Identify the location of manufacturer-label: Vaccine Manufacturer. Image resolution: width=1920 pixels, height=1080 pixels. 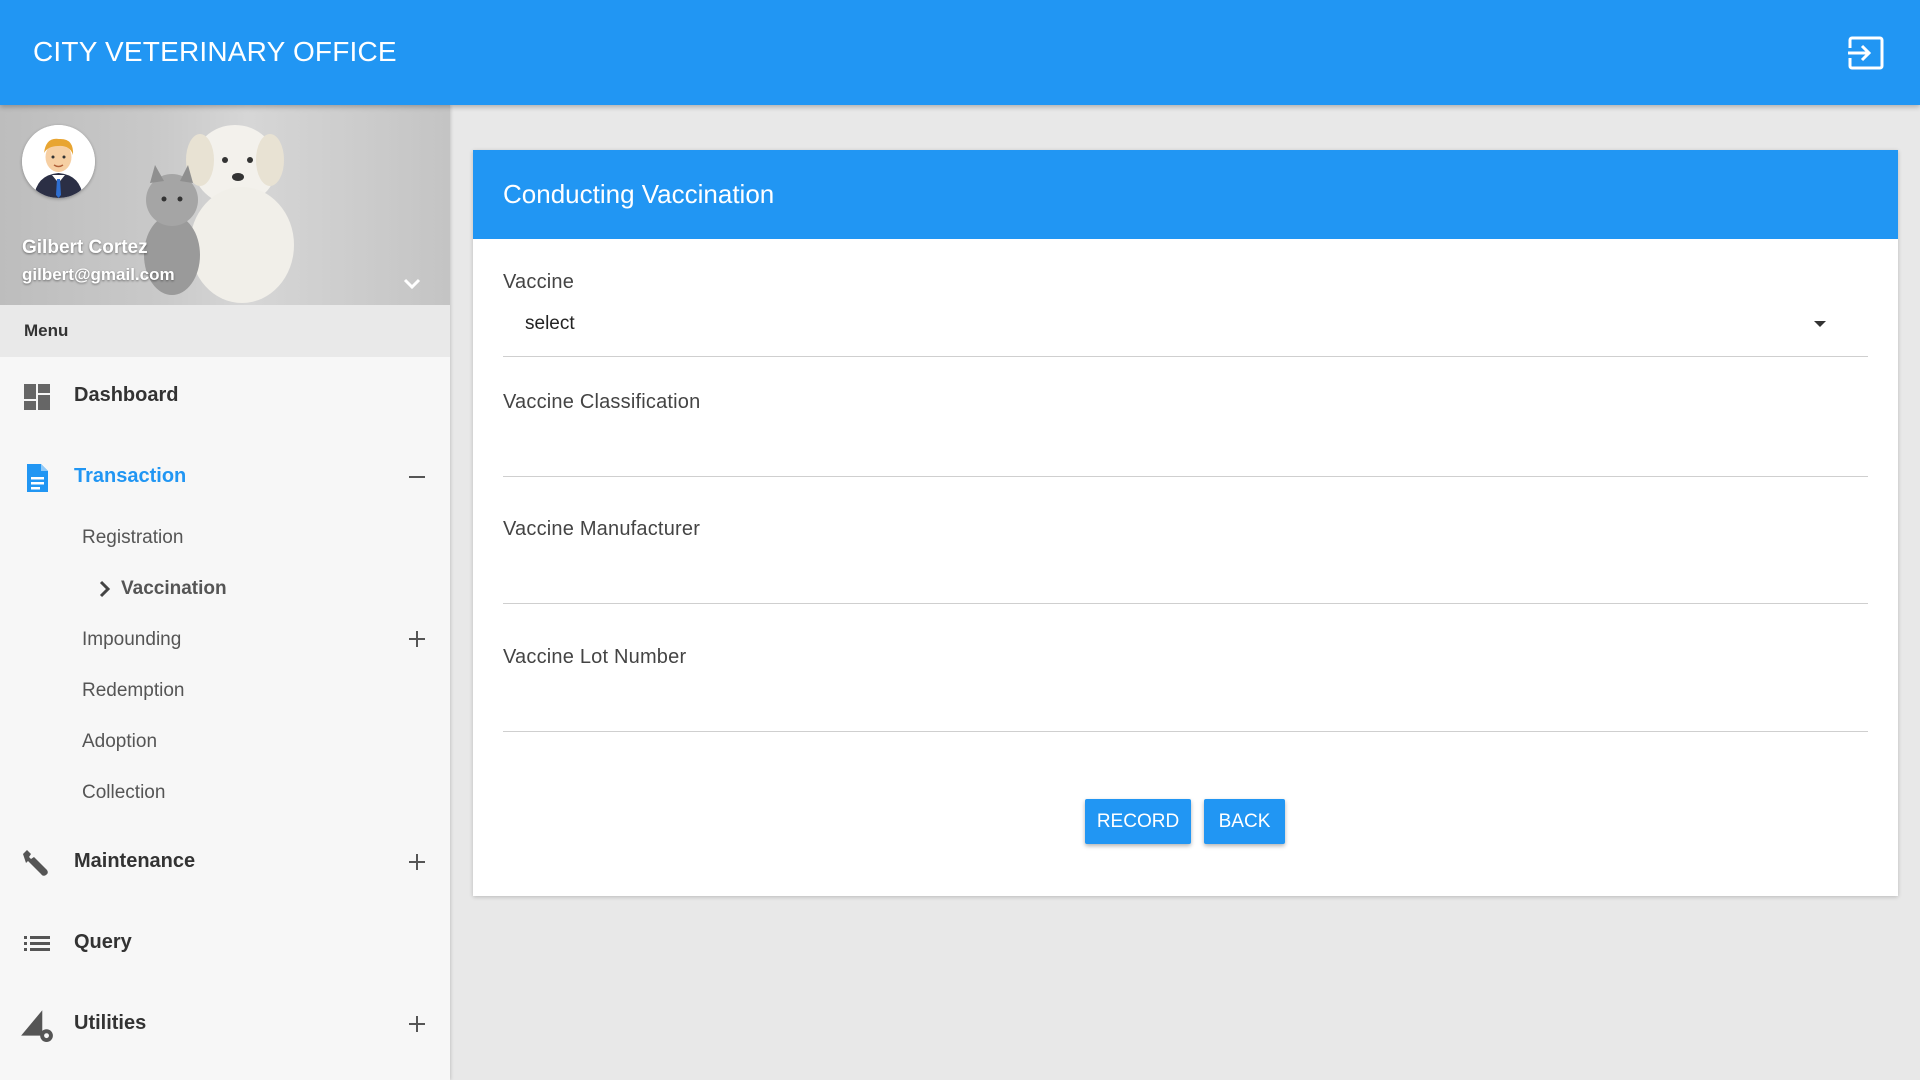
(602, 529).